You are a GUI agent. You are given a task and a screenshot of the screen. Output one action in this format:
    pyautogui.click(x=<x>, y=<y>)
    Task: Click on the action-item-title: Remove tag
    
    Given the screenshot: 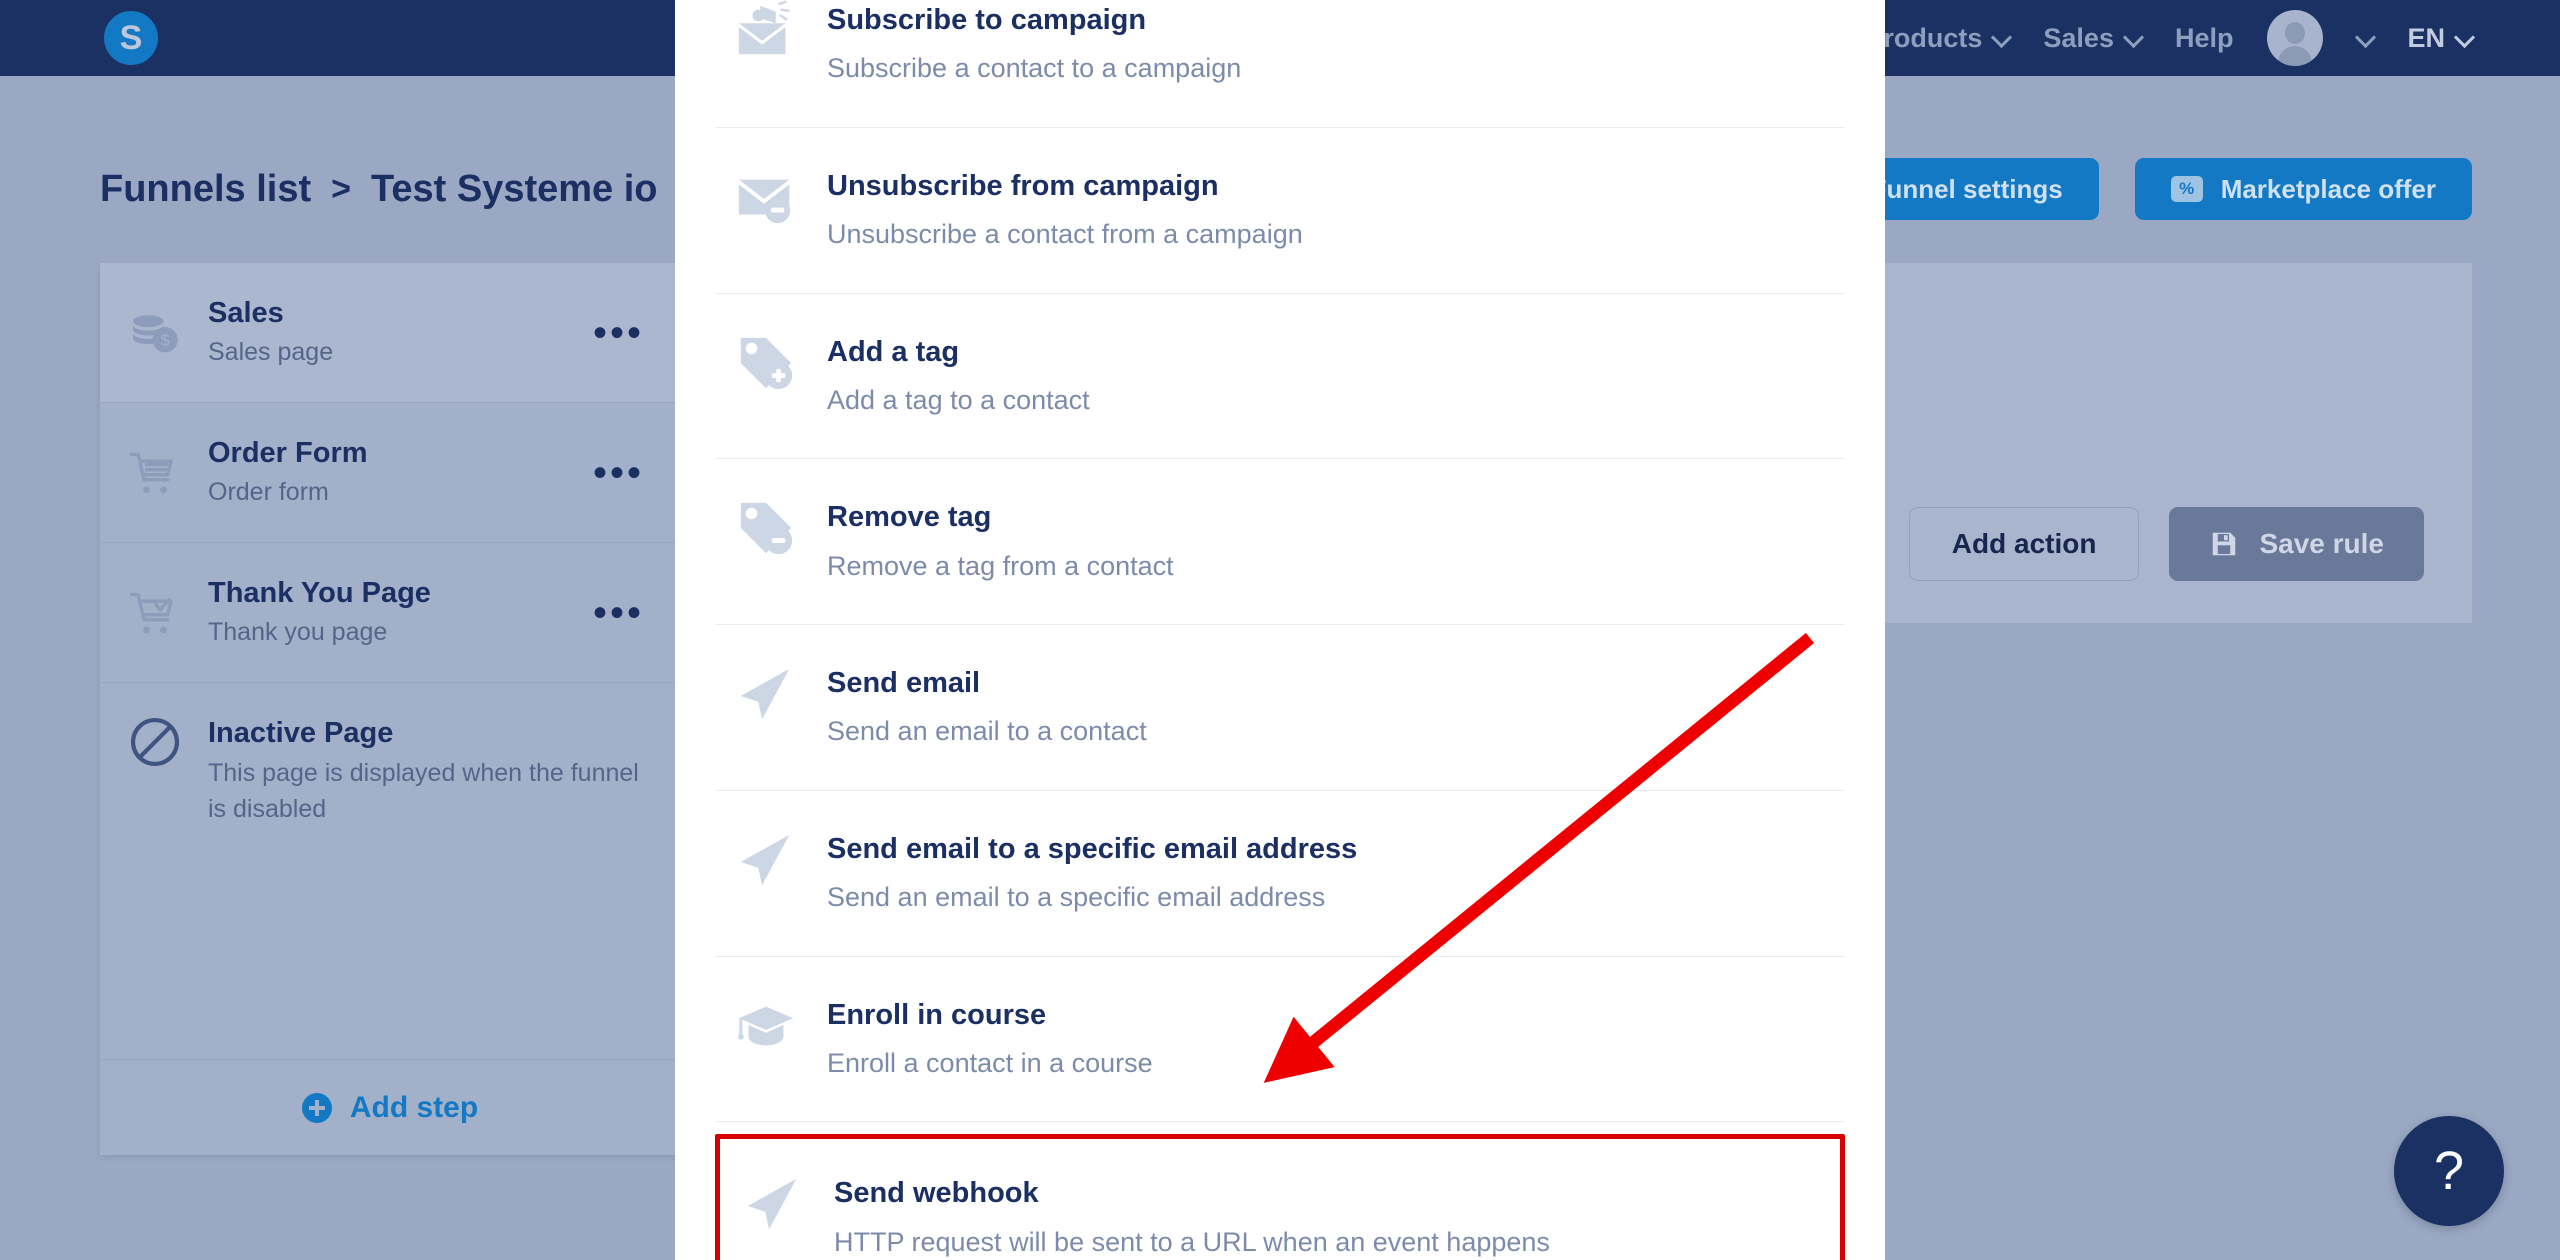 What is the action you would take?
    pyautogui.click(x=909, y=517)
    